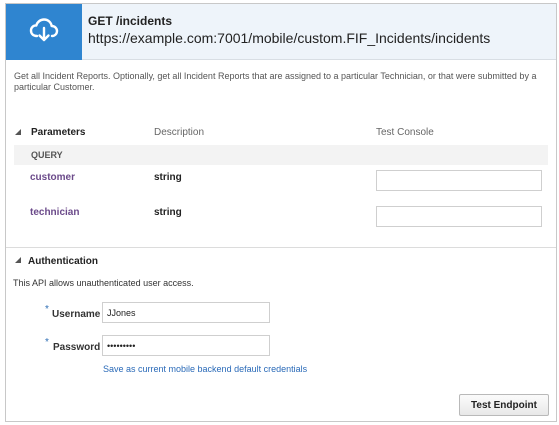 This screenshot has width=559, height=425. Describe the element at coordinates (47, 155) in the screenshot. I see `query-group-label: QUERY` at that location.